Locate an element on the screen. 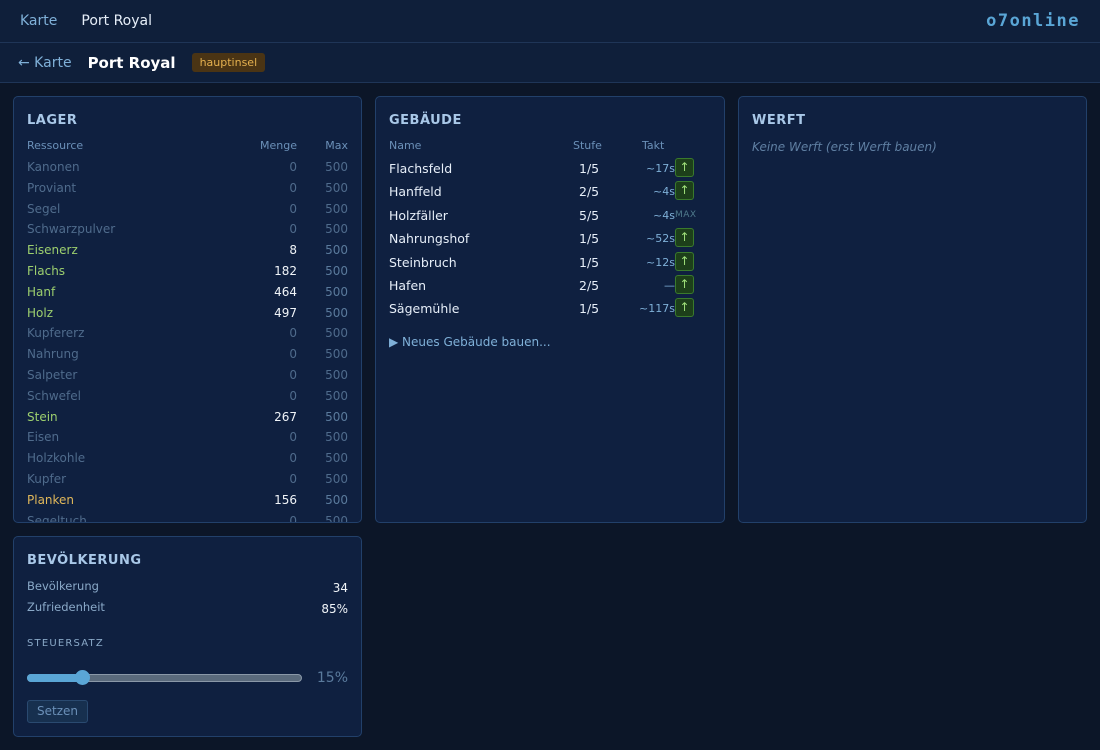 Image resolution: width=1100 pixels, height=750 pixels. page-header: ← Karte Port Royal hauptinsel is located at coordinates (550, 63).